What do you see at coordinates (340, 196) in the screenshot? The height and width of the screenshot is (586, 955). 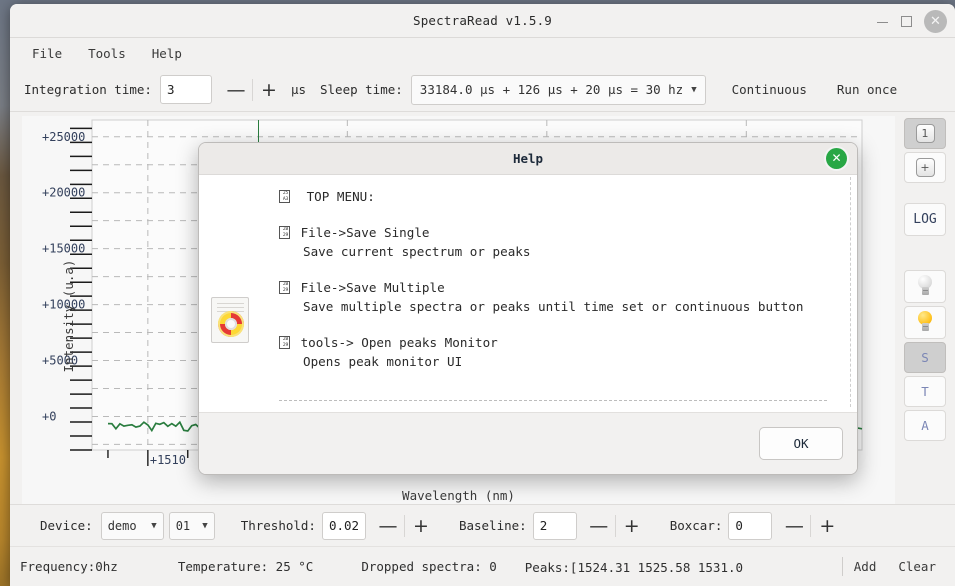 I see `help-section-title: TOP MENU:` at bounding box center [340, 196].